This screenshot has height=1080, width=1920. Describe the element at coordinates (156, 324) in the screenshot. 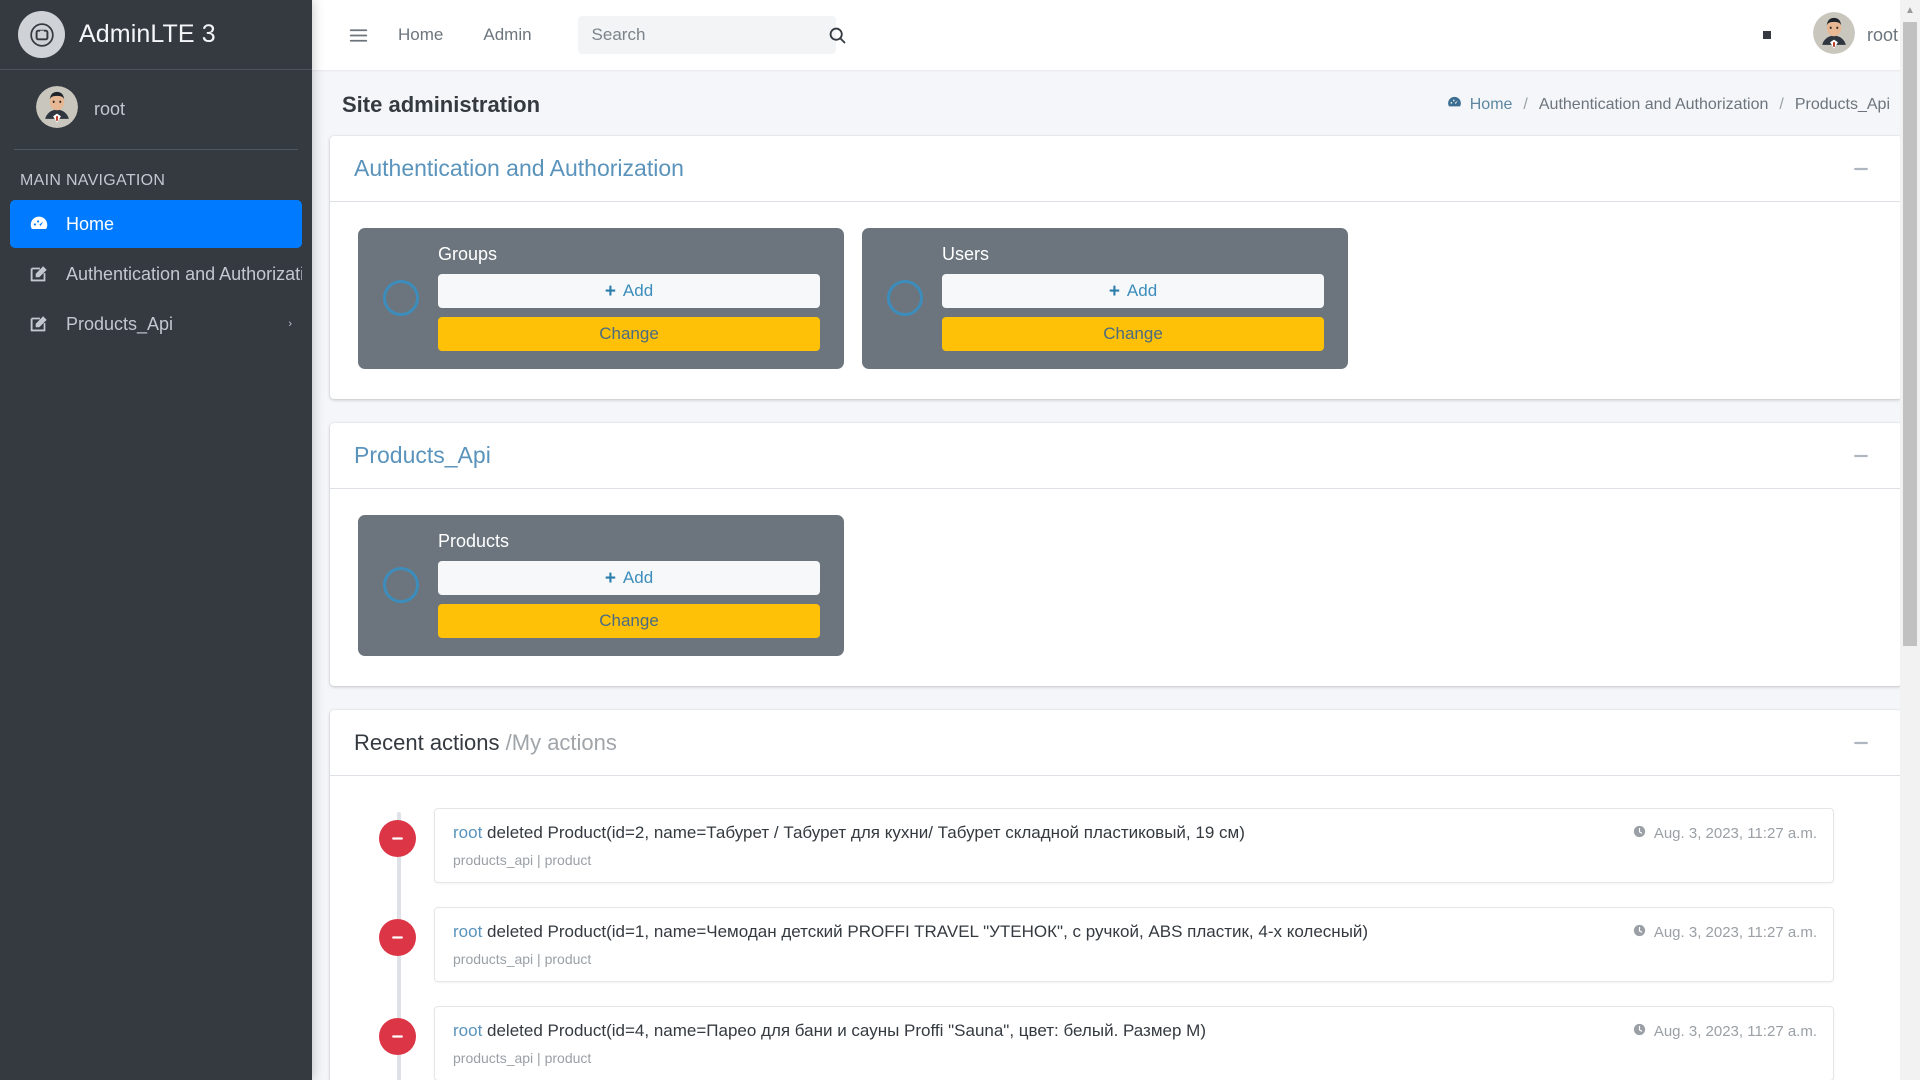

I see `sidebar-item-products-api: Products_Api ›` at that location.